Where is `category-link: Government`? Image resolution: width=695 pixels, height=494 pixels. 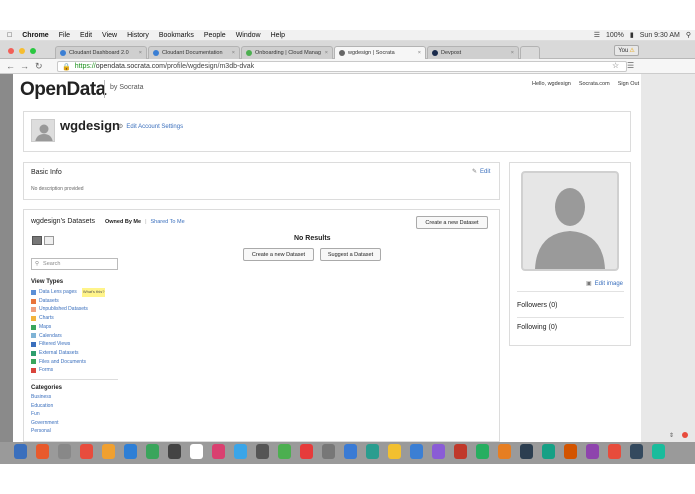
category-link: Government is located at coordinates (45, 423).